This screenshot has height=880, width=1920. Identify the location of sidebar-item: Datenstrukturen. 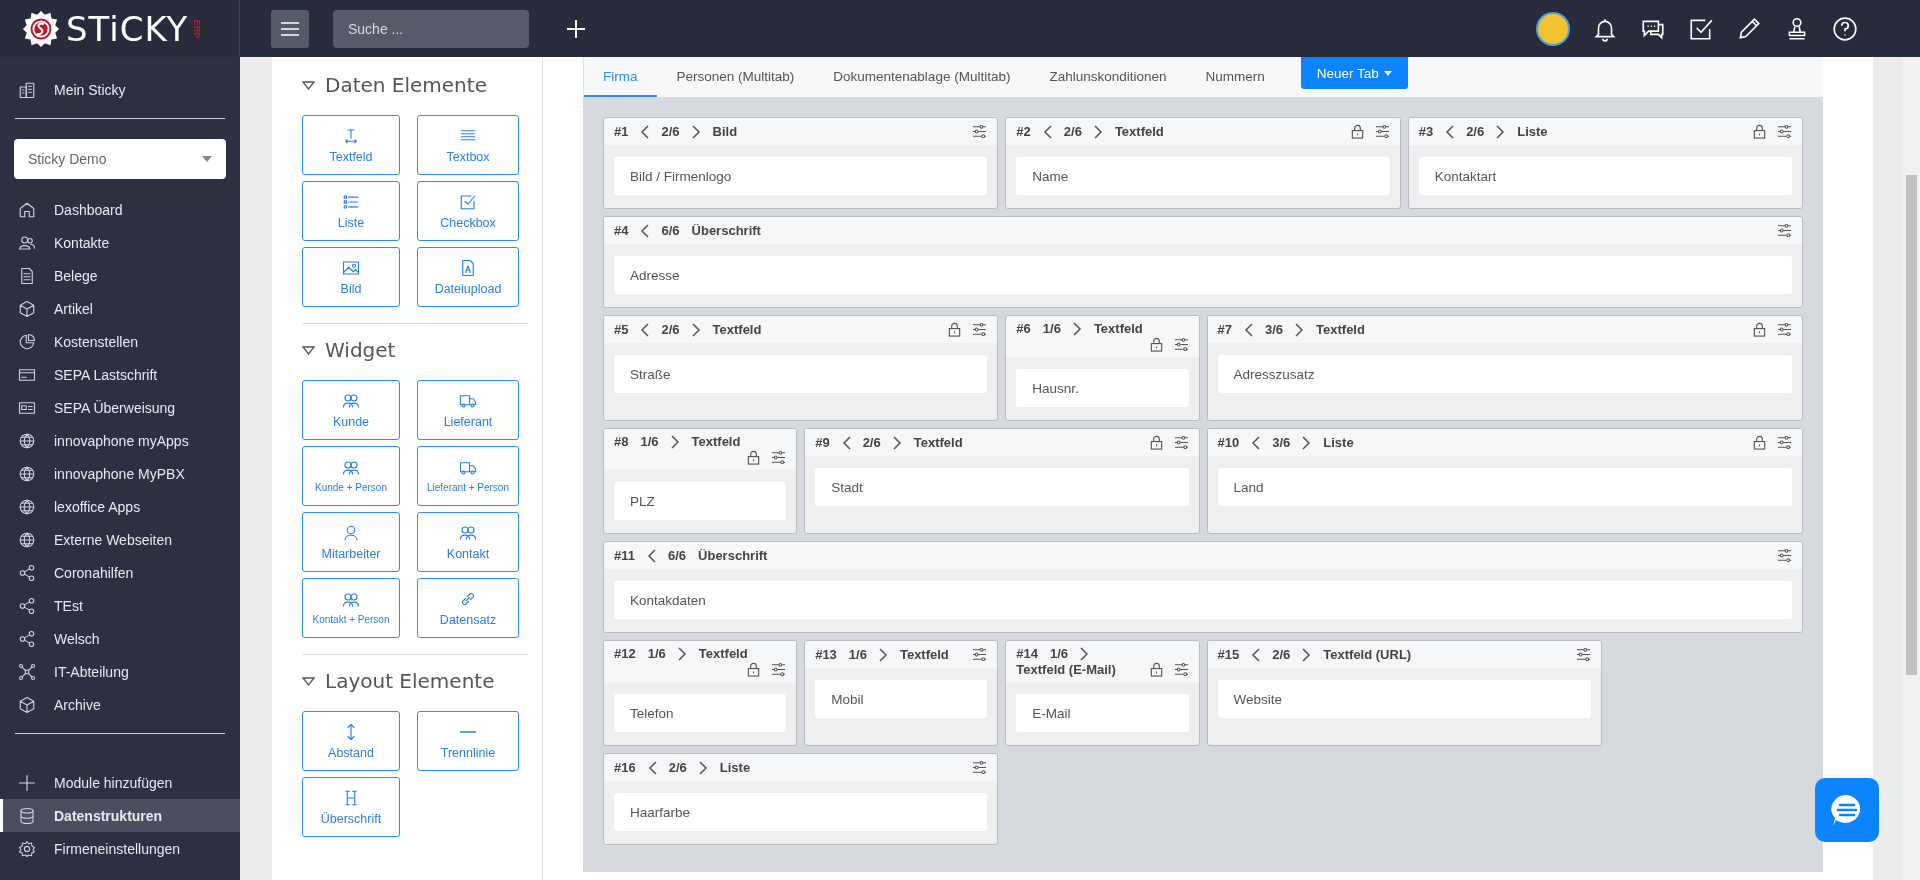
(120, 815).